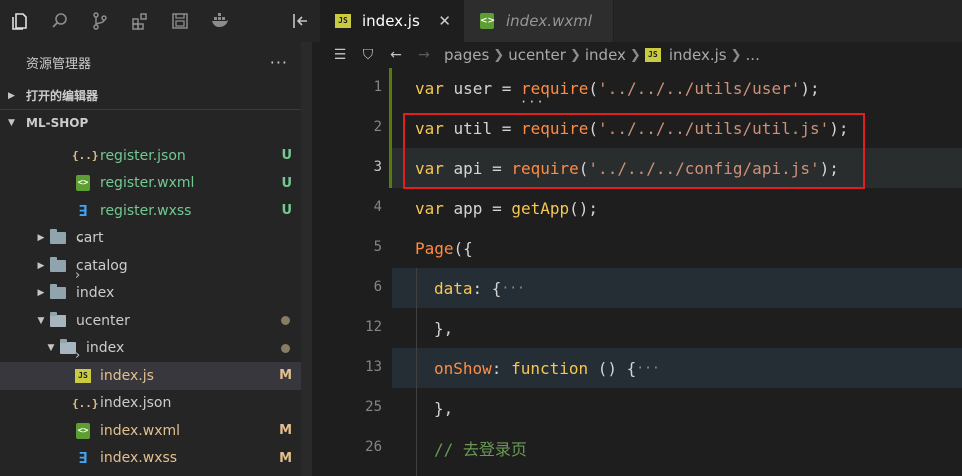 The width and height of the screenshot is (962, 476). What do you see at coordinates (377, 247) in the screenshot?
I see `line-number: 5` at bounding box center [377, 247].